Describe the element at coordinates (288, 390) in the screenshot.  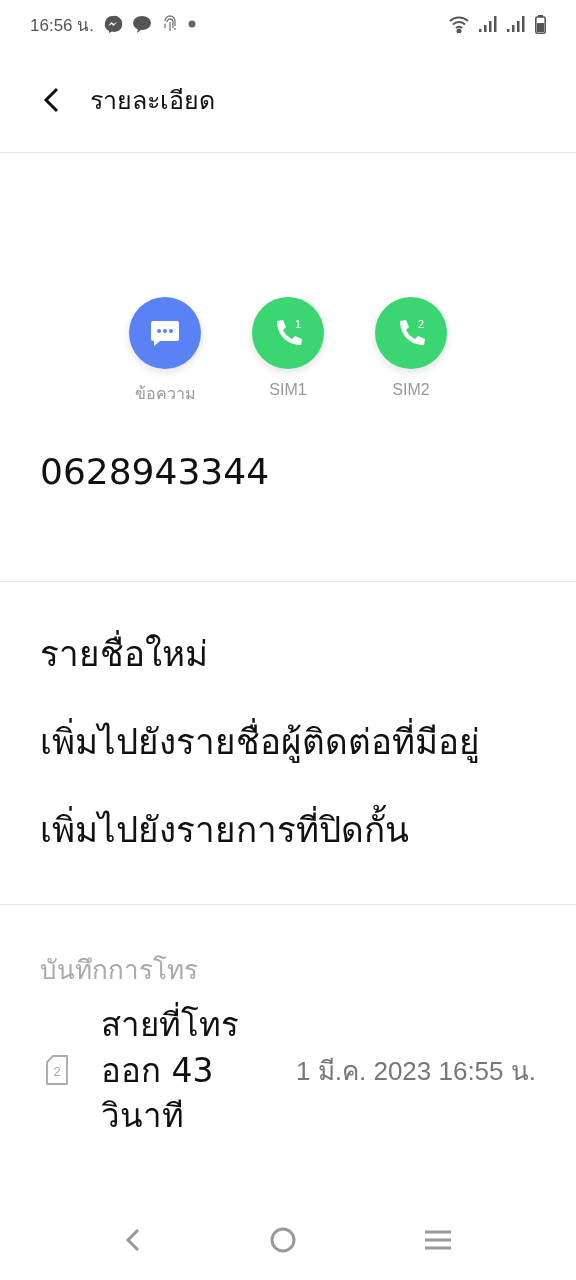
I see `action-label: SIM1` at that location.